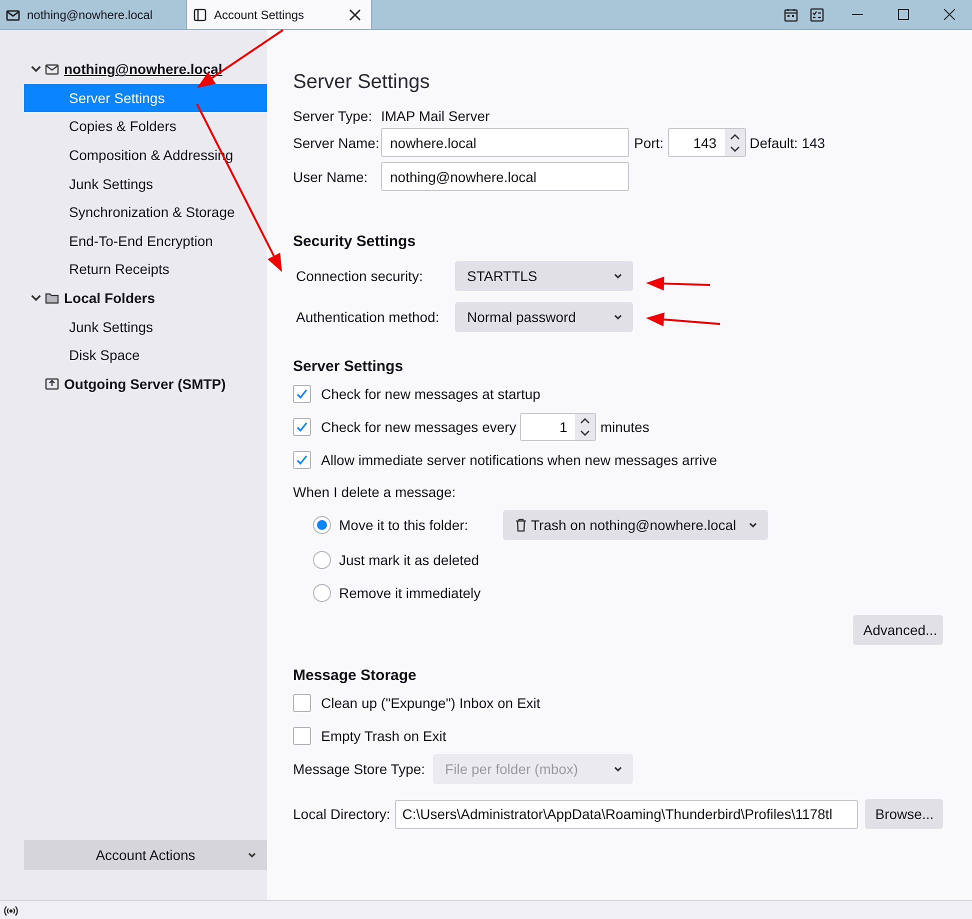  What do you see at coordinates (348, 366) in the screenshot?
I see `section-heading: Server Settings` at bounding box center [348, 366].